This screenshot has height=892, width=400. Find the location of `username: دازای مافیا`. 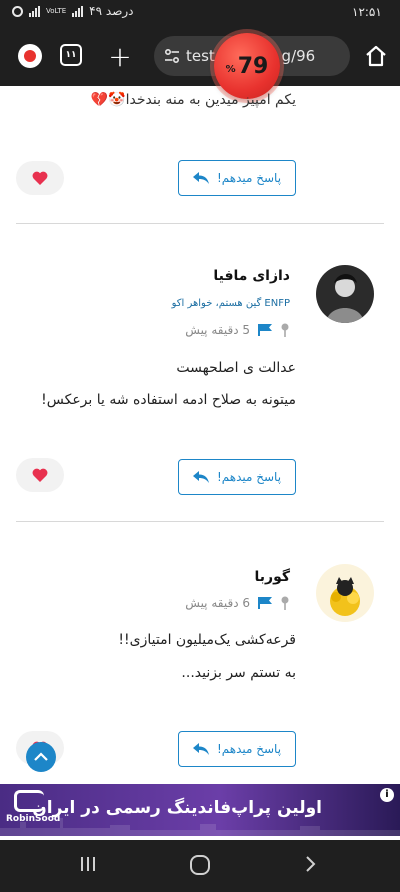

username: دازای مافیا is located at coordinates (251, 276).